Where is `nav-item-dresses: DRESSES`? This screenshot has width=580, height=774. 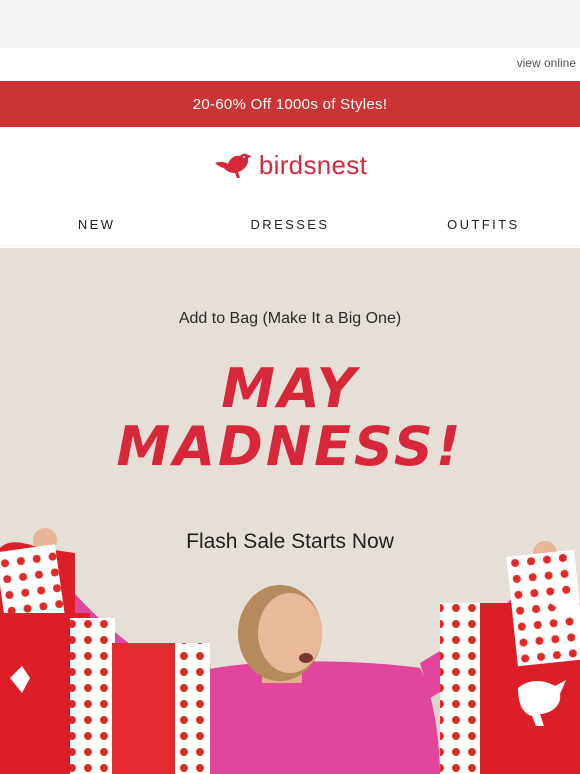 nav-item-dresses: DRESSES is located at coordinates (289, 224).